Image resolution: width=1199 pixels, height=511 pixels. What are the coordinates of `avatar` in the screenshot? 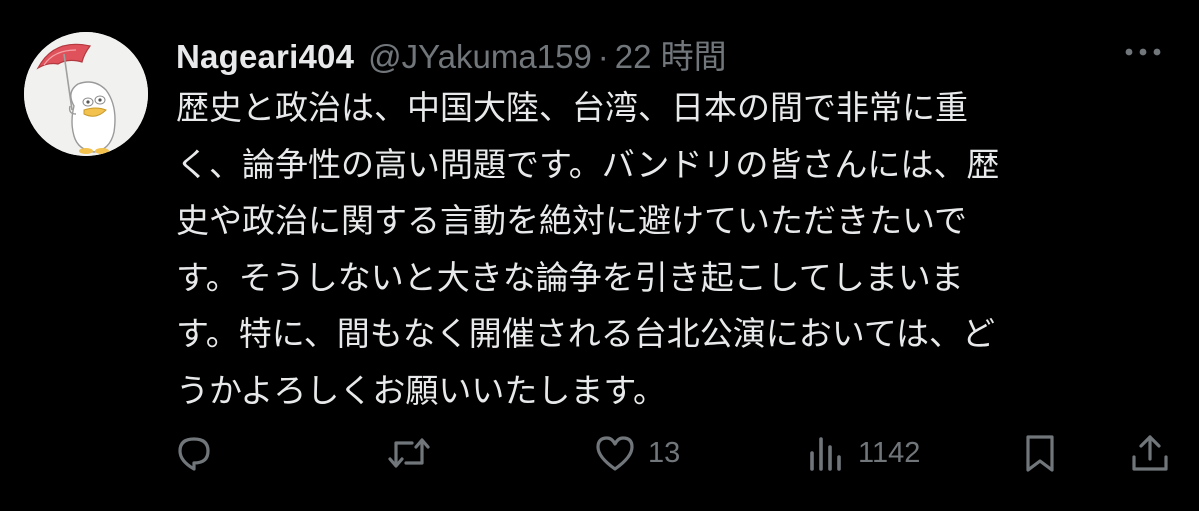 It's located at (86, 94).